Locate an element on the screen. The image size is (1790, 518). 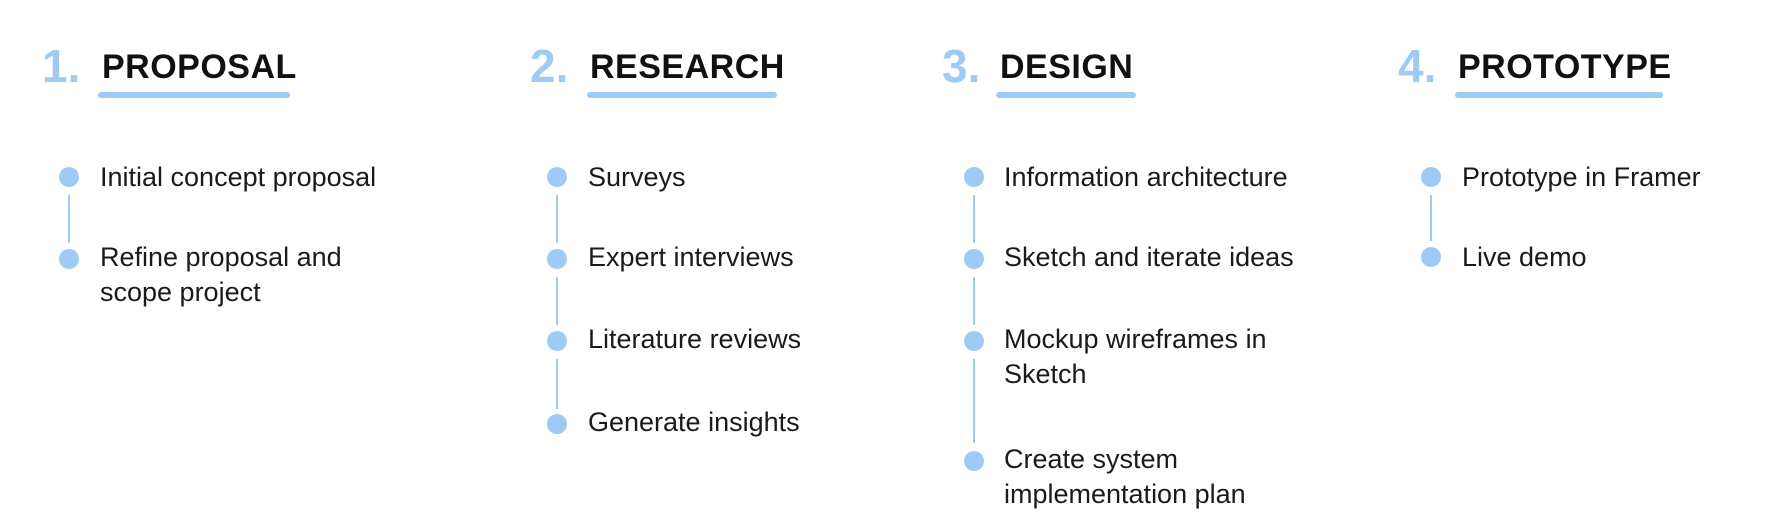
step-label: Sketch and iterate ideas is located at coordinates (1149, 257).